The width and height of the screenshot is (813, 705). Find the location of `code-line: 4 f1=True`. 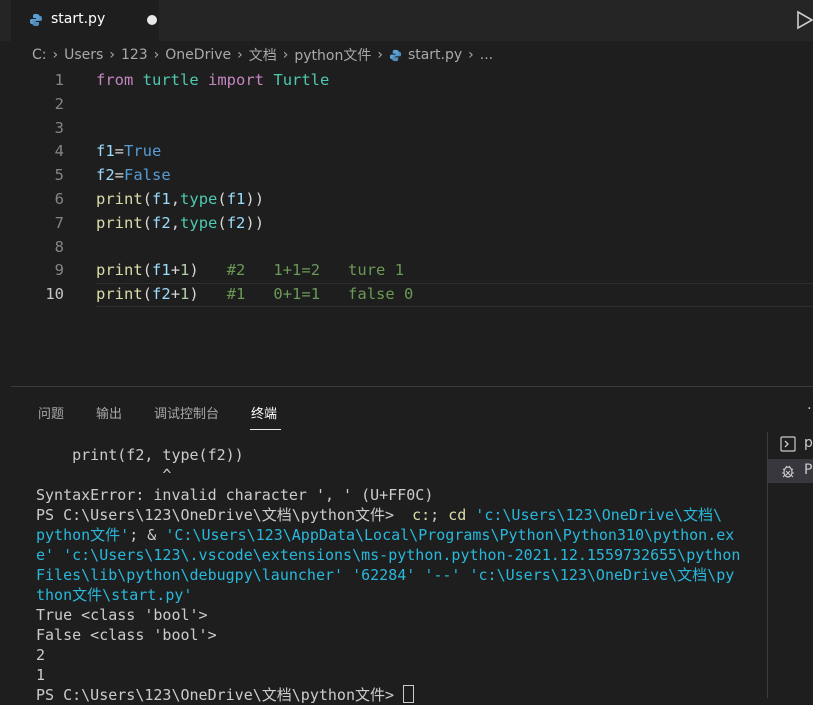

code-line: 4 f1=True is located at coordinates (412, 151).